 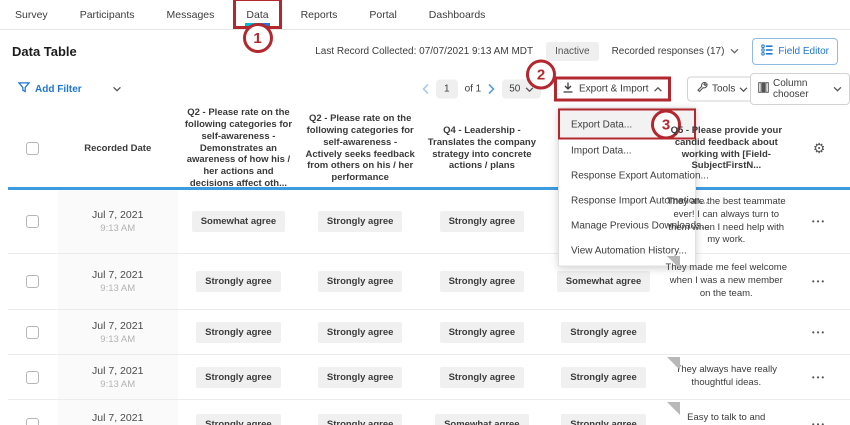 What do you see at coordinates (491, 89) in the screenshot?
I see `next-page-icon` at bounding box center [491, 89].